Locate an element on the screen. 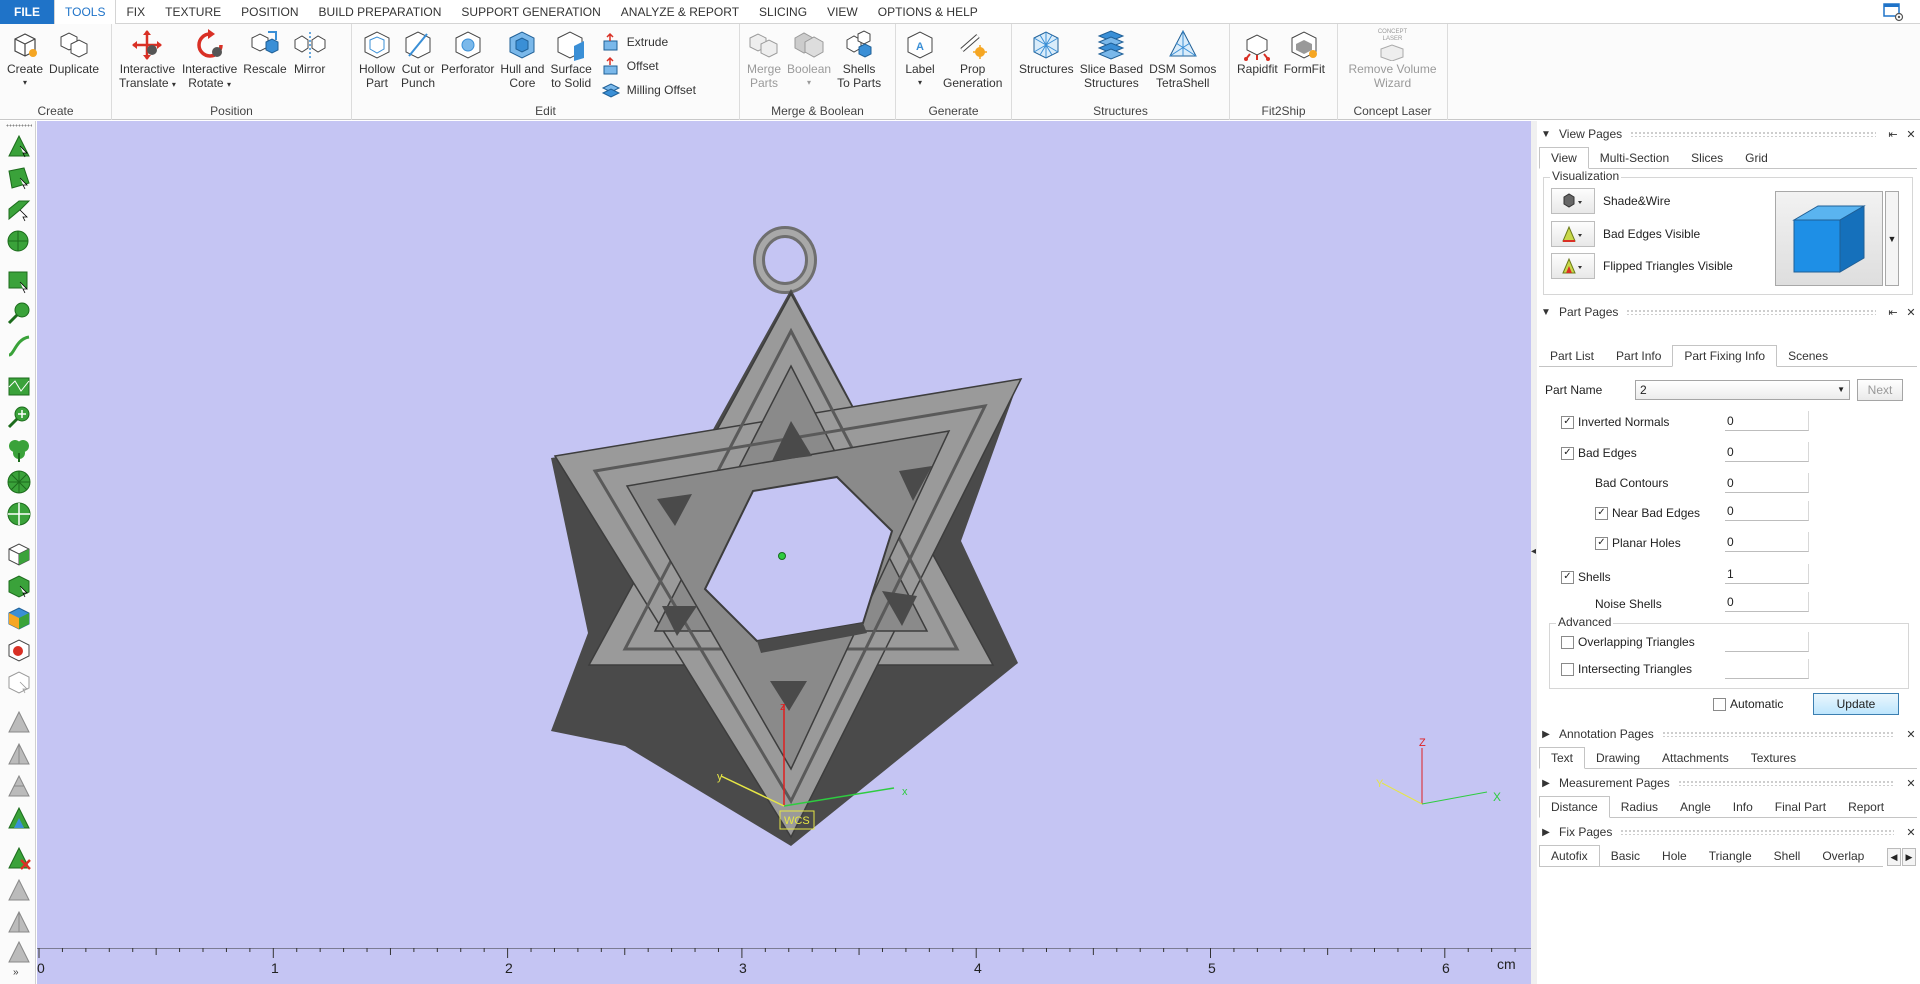 The width and height of the screenshot is (1920, 984). inverted-normals-checkbox: ✓ is located at coordinates (1567, 422).